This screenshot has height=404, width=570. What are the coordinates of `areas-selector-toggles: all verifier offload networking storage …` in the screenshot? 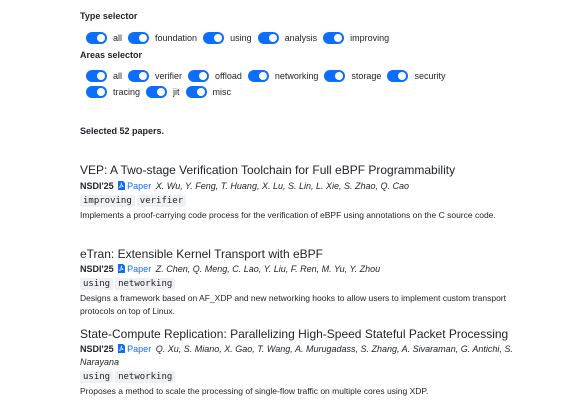 It's located at (286, 84).